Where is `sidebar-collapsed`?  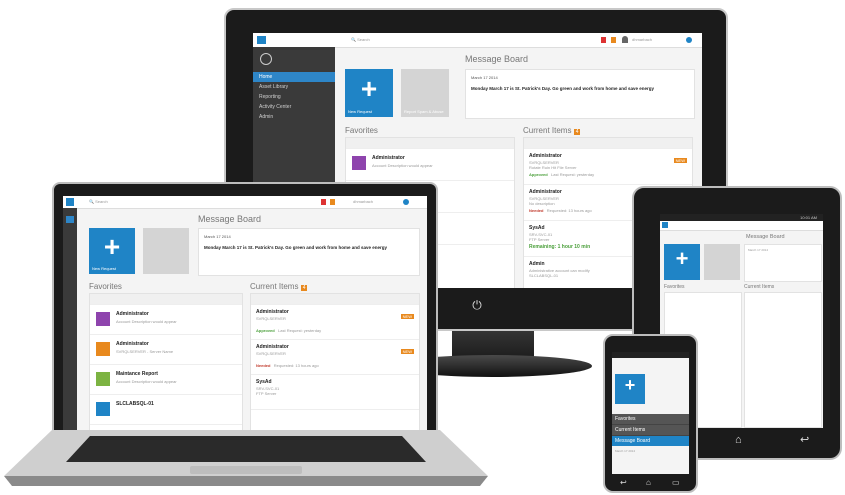
sidebar-collapsed is located at coordinates (70, 319).